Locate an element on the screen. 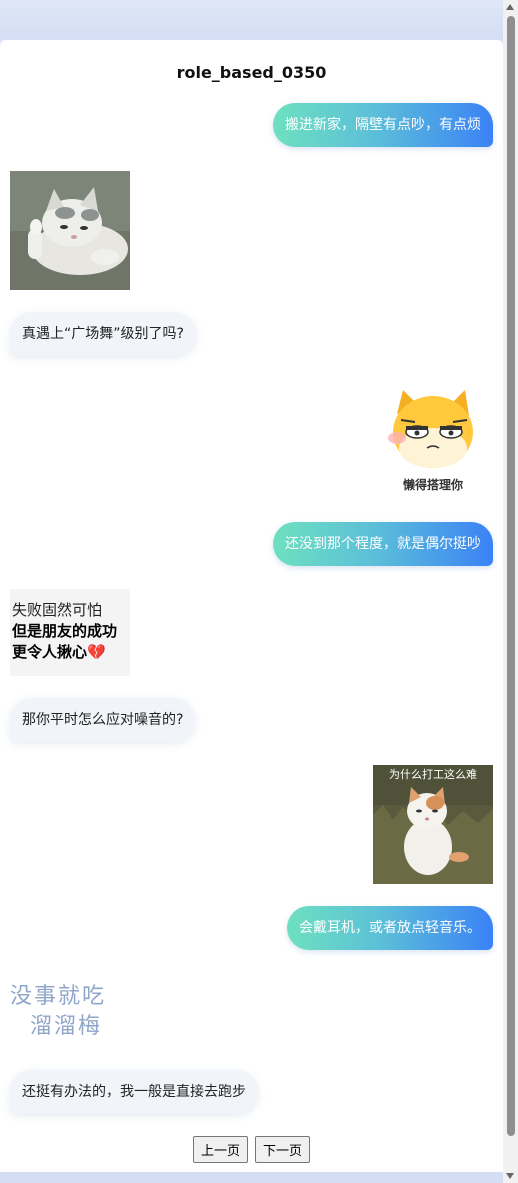 The image size is (518, 1183). scroll-down-arrow-icon is located at coordinates (510, 1176).